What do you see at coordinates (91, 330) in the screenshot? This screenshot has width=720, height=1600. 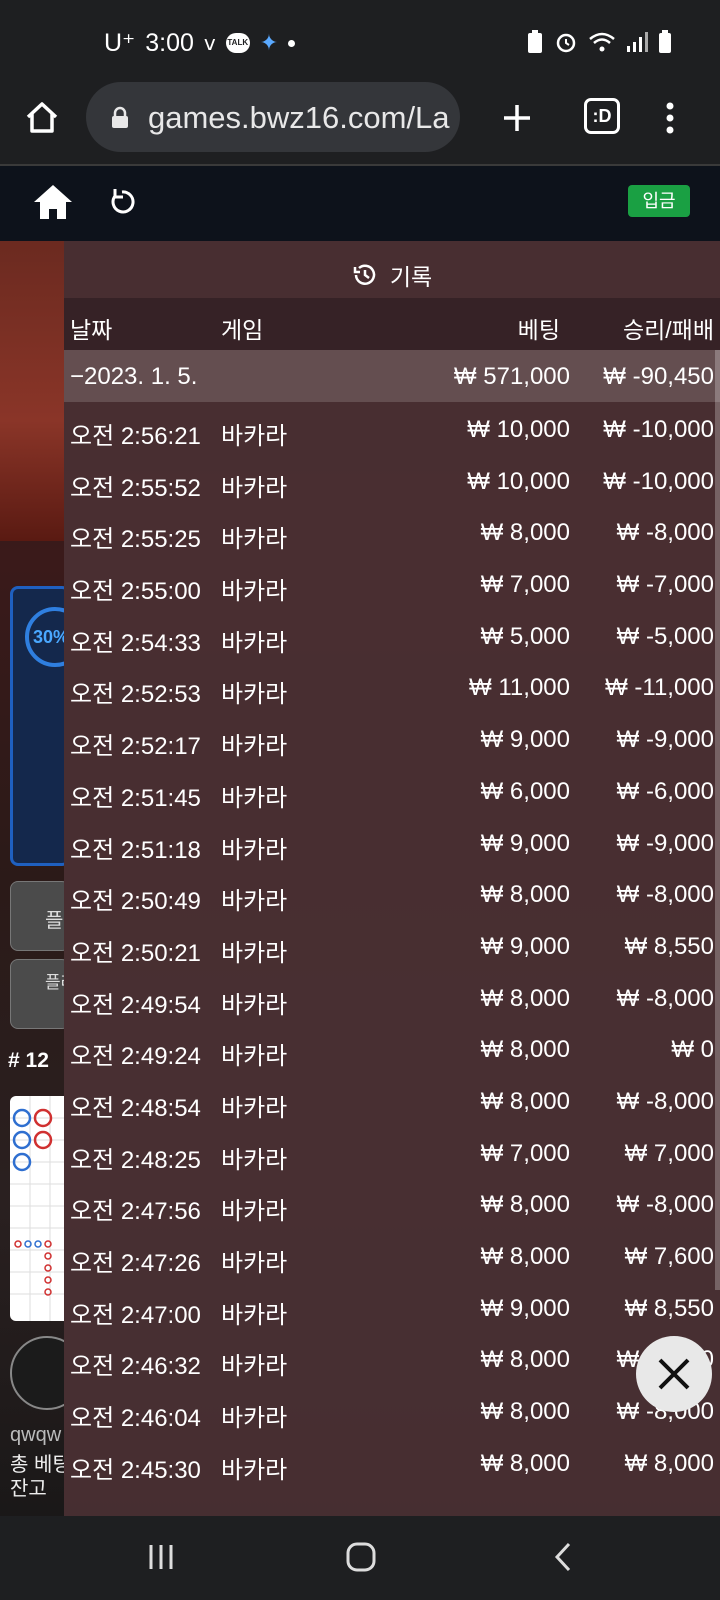 I see `column-date: 날짜` at bounding box center [91, 330].